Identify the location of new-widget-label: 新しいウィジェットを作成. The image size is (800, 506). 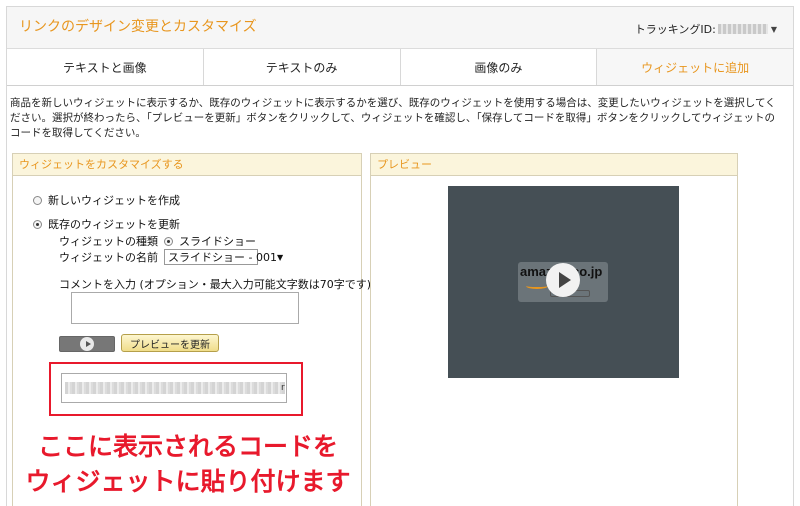
(114, 200).